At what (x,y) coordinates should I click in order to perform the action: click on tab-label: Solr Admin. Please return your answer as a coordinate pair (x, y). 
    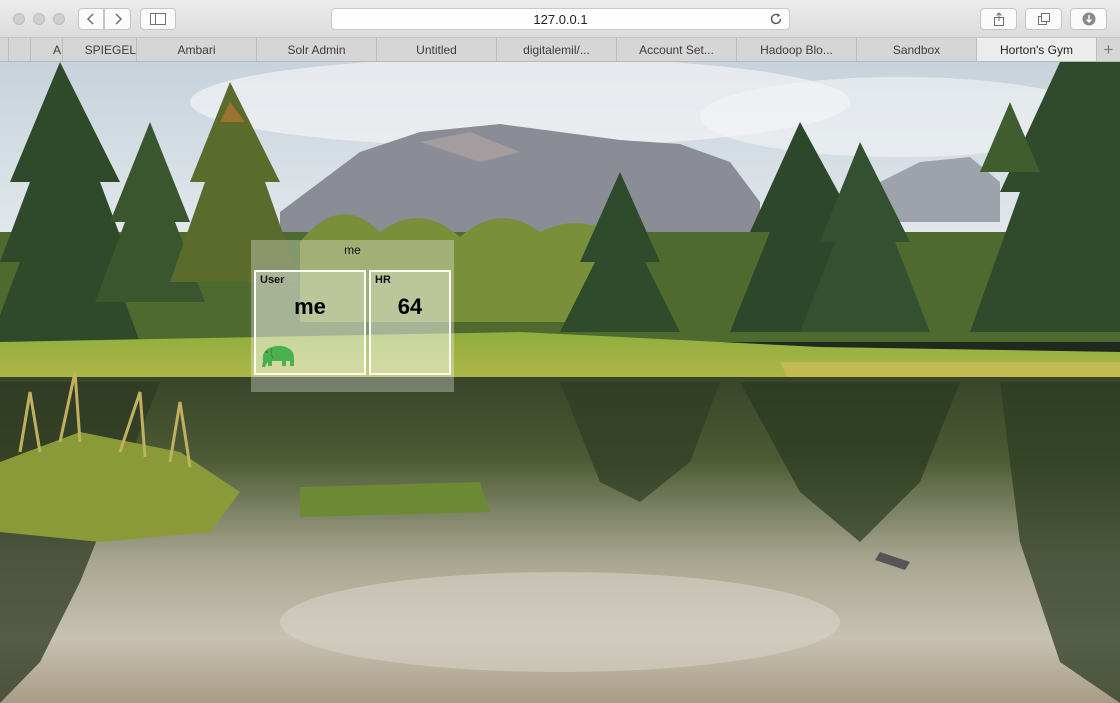
    Looking at the image, I should click on (316, 49).